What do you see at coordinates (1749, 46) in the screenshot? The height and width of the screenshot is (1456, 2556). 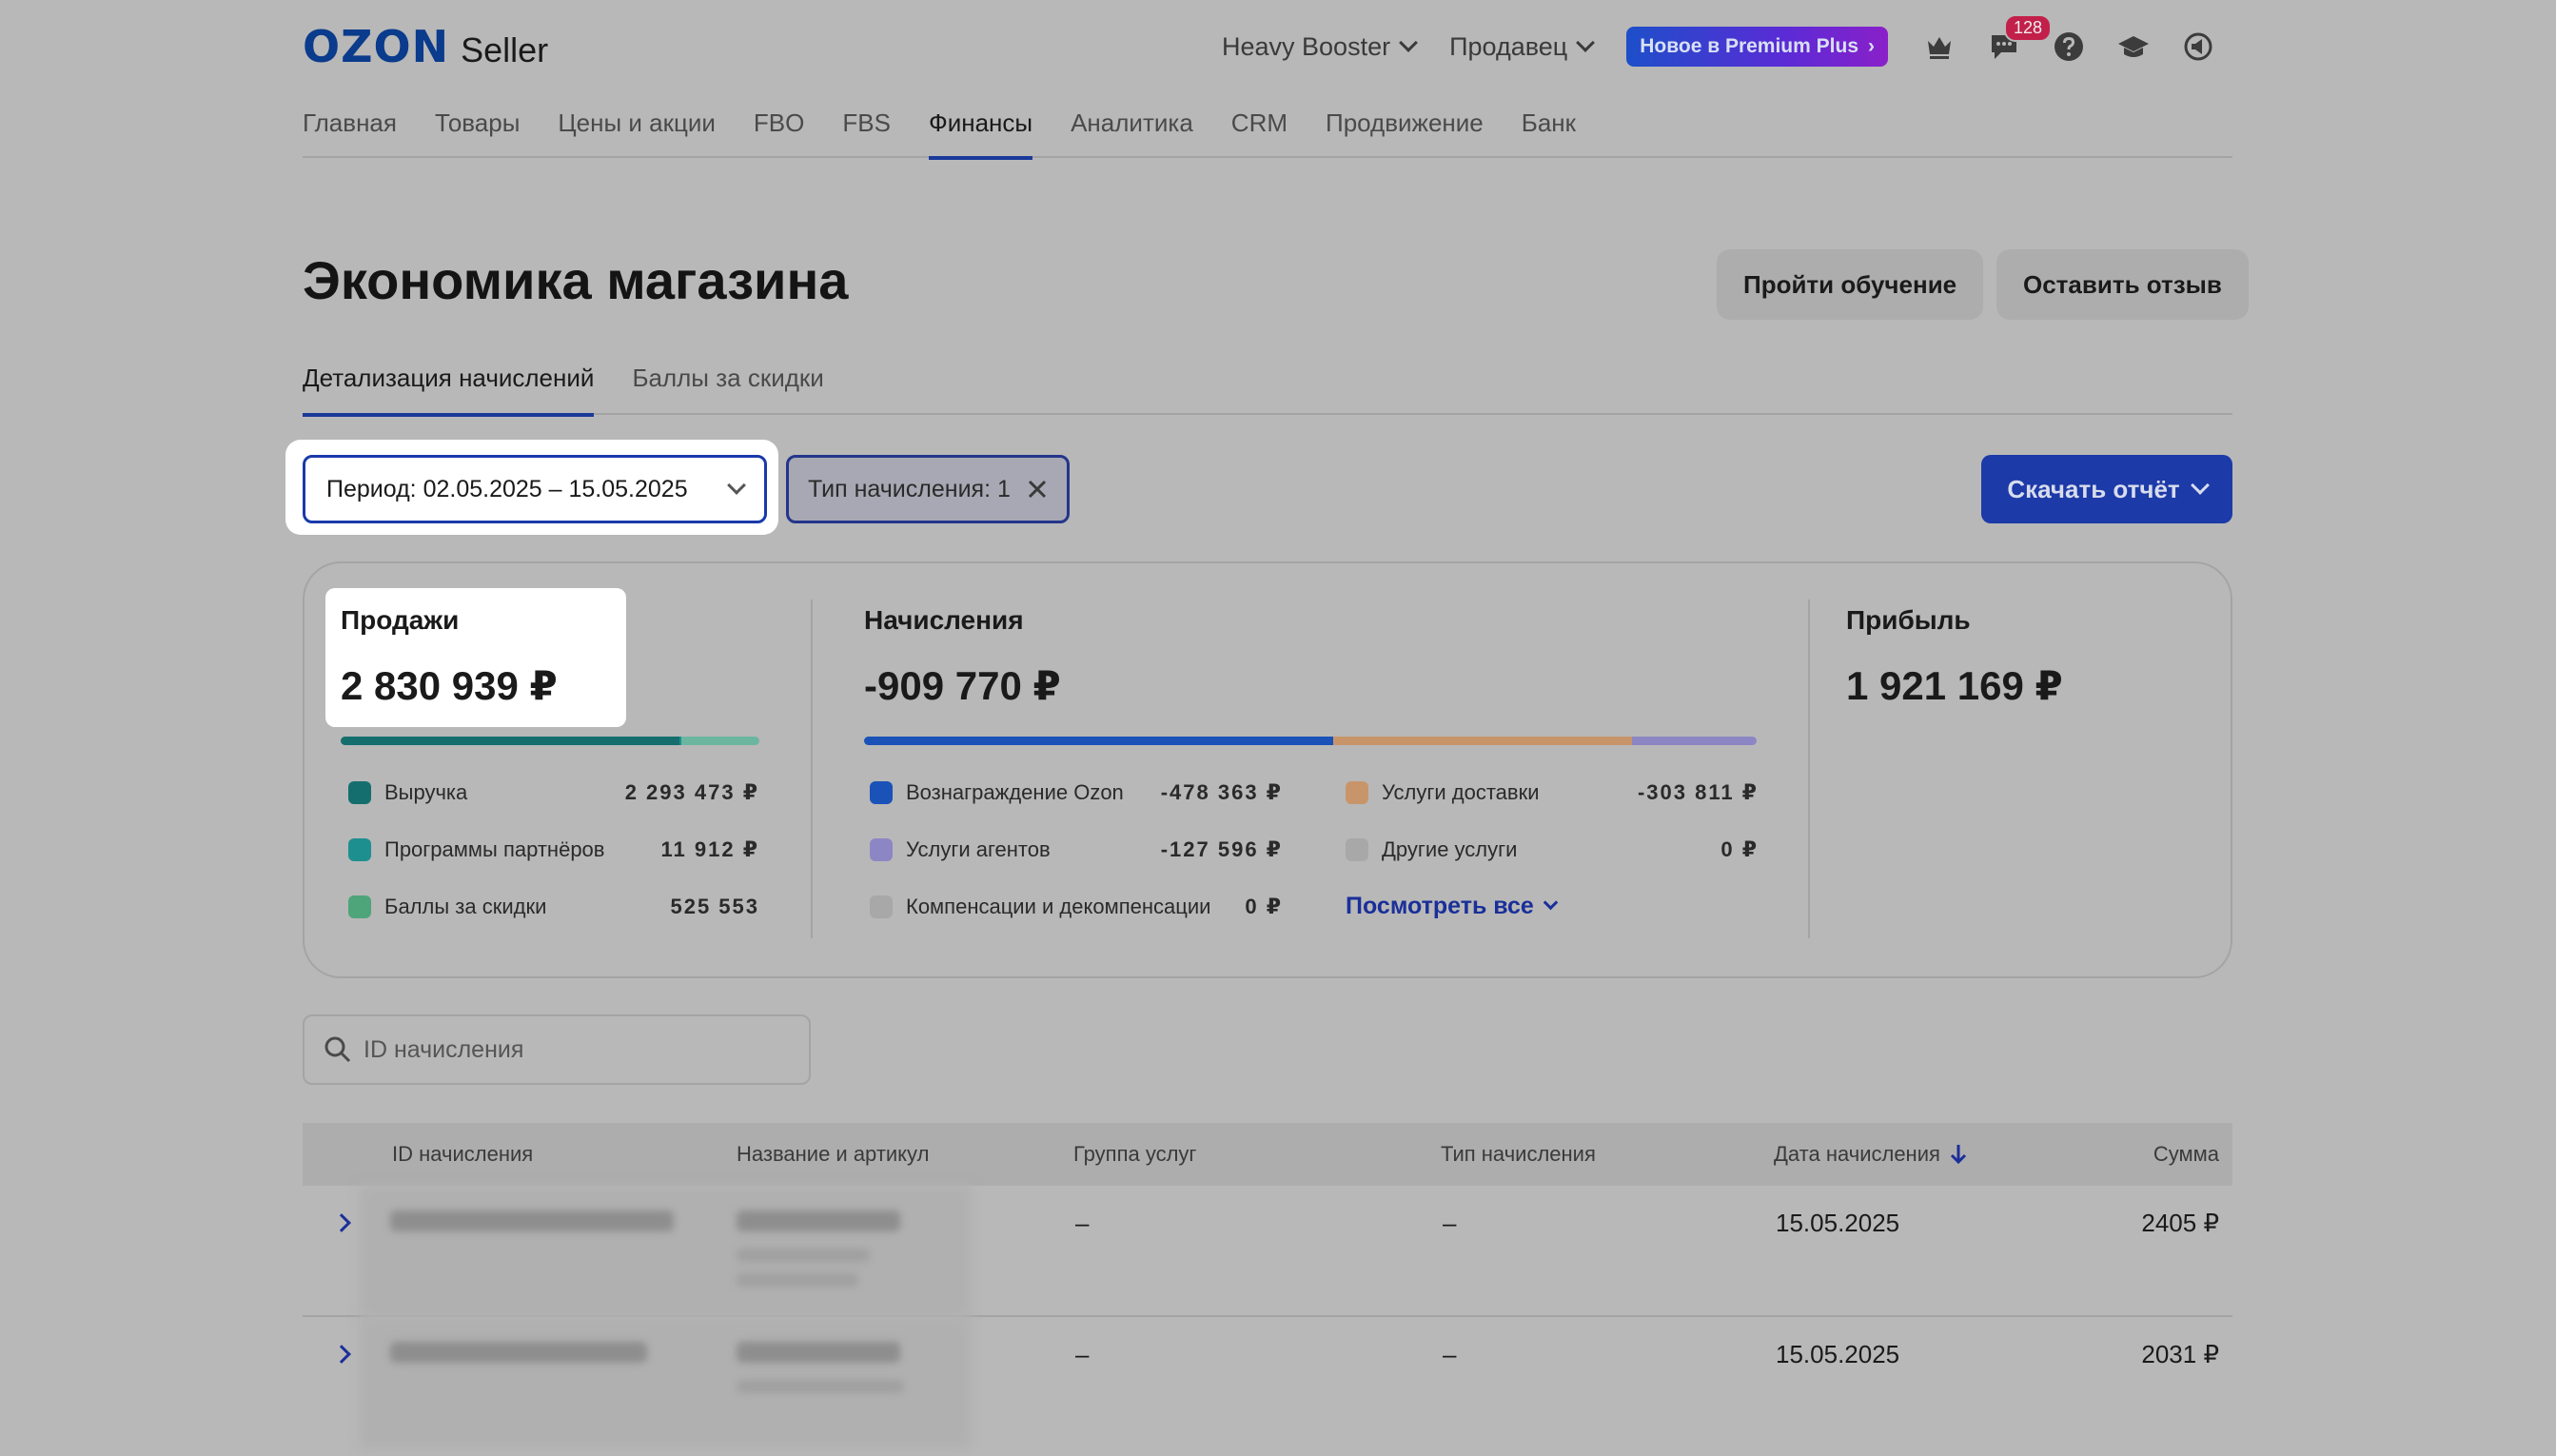 I see `premium-label: Новое в Premium Plus` at bounding box center [1749, 46].